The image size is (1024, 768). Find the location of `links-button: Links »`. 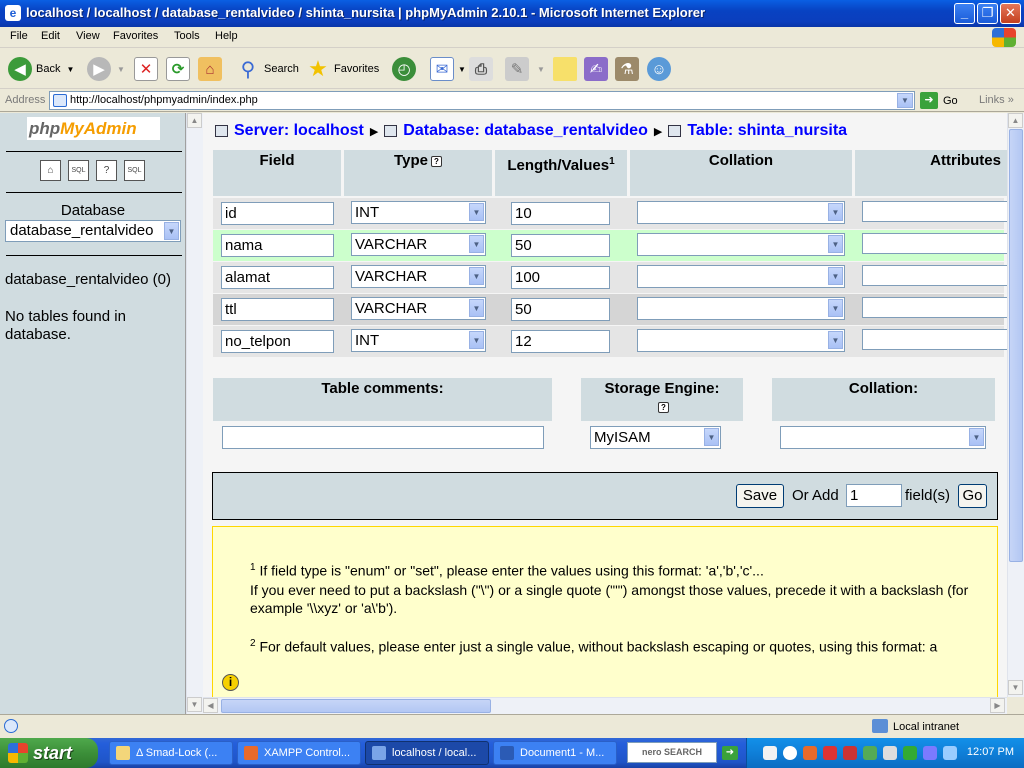

links-button: Links » is located at coordinates (996, 100).